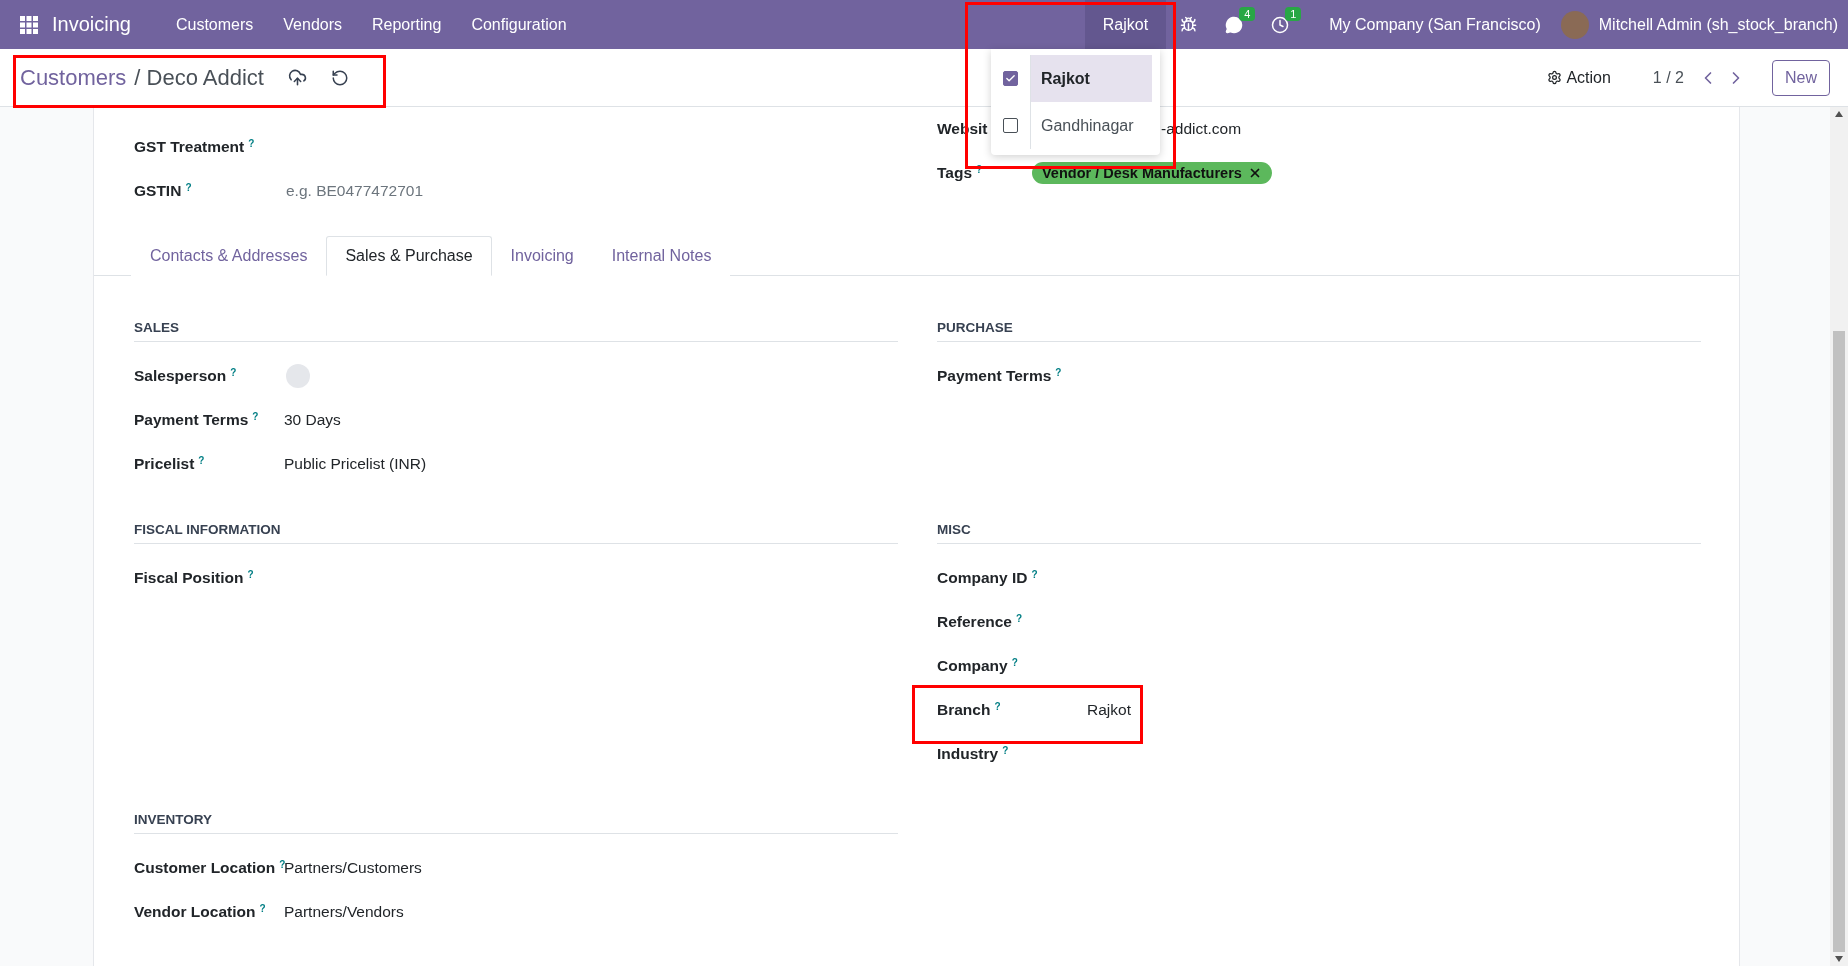 This screenshot has width=1848, height=966. Describe the element at coordinates (312, 24) in the screenshot. I see `menu-item: Vendors` at that location.